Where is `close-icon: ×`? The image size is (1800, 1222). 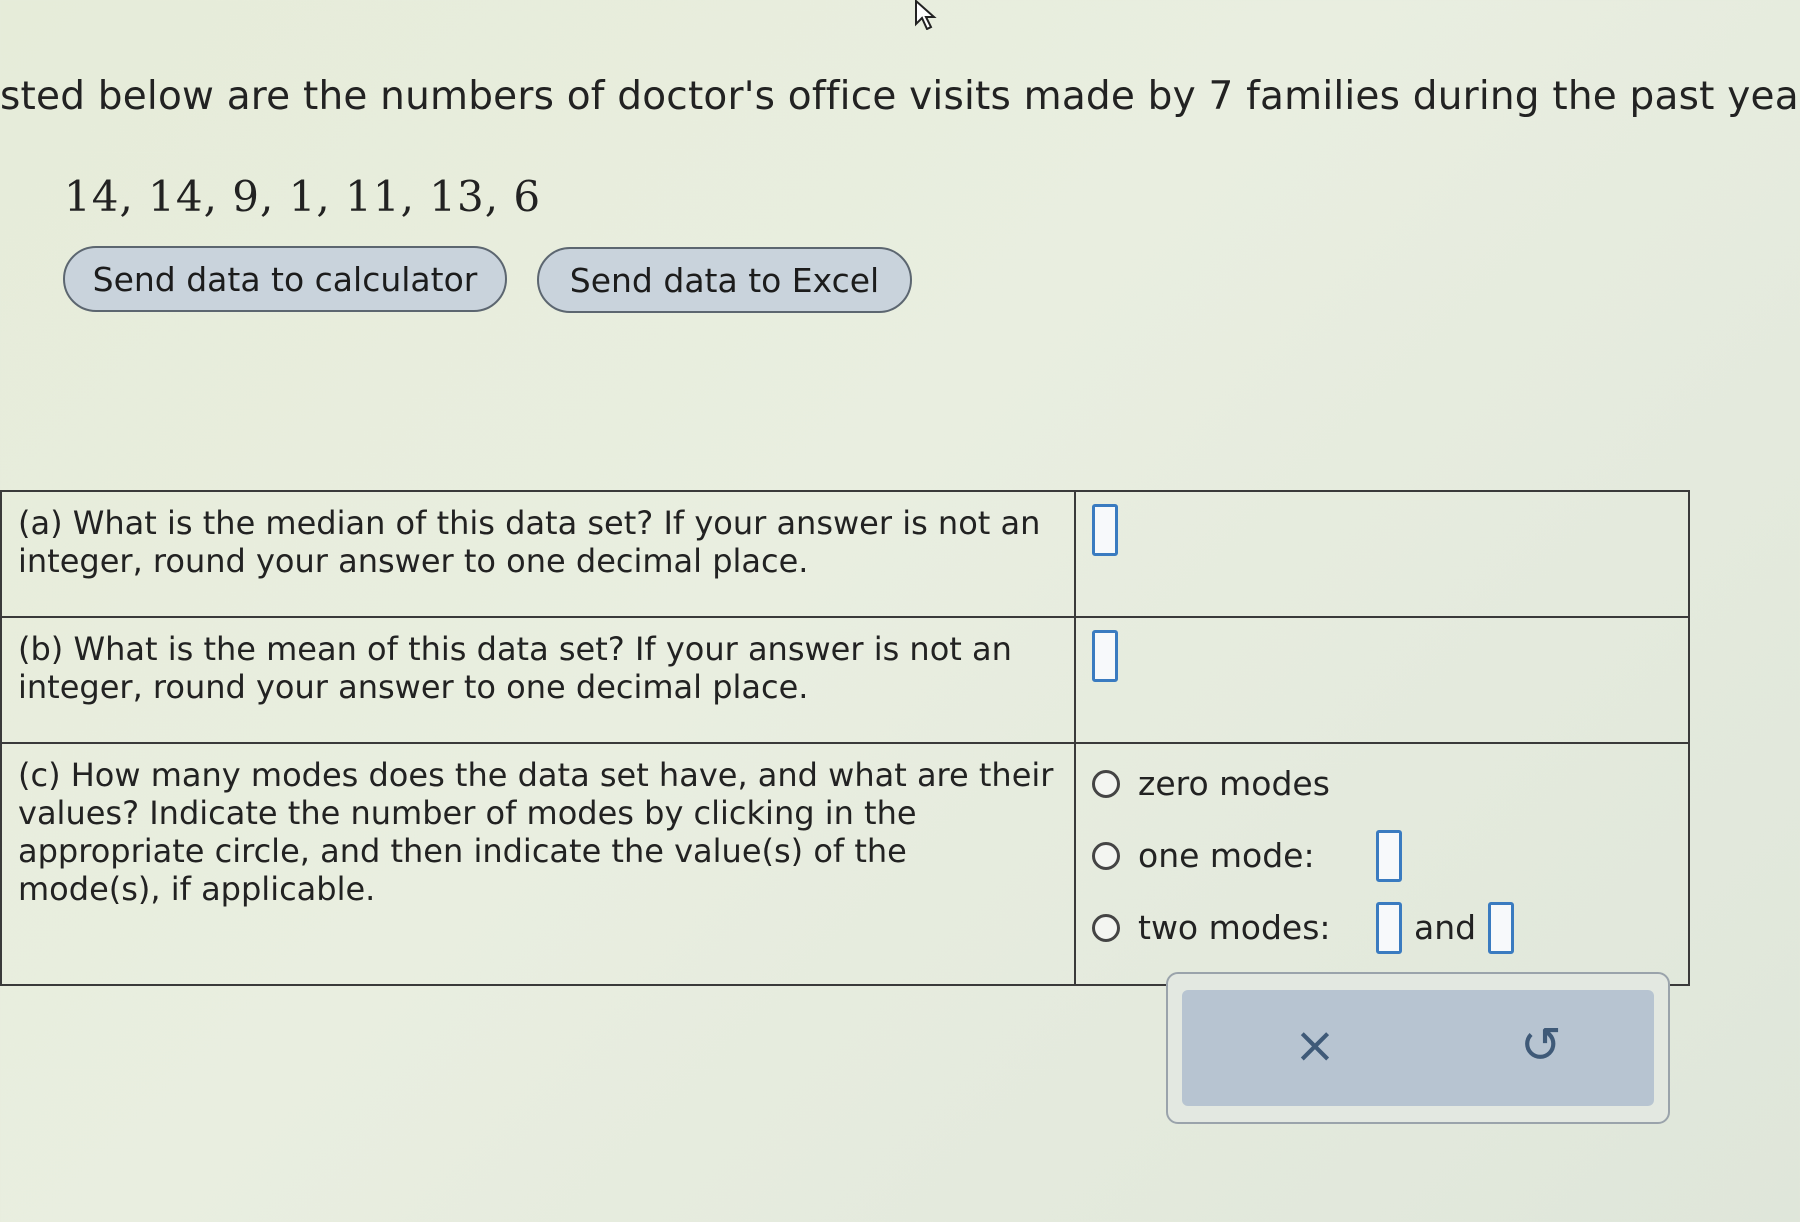
close-icon: × is located at coordinates (1315, 1045).